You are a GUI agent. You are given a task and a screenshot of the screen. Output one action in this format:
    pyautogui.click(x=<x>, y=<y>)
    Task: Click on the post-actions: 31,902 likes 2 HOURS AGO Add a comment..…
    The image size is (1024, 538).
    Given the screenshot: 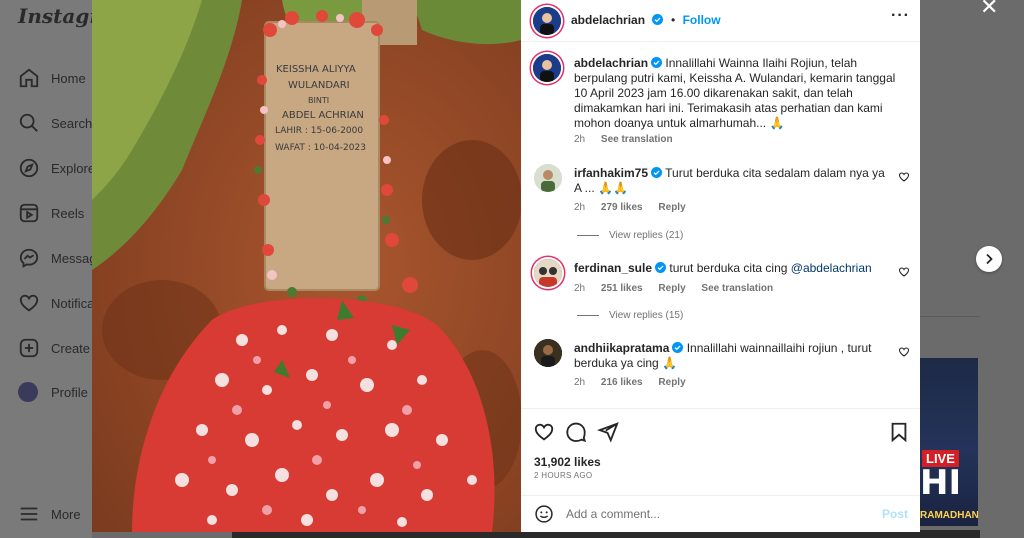 What is the action you would take?
    pyautogui.click(x=720, y=469)
    